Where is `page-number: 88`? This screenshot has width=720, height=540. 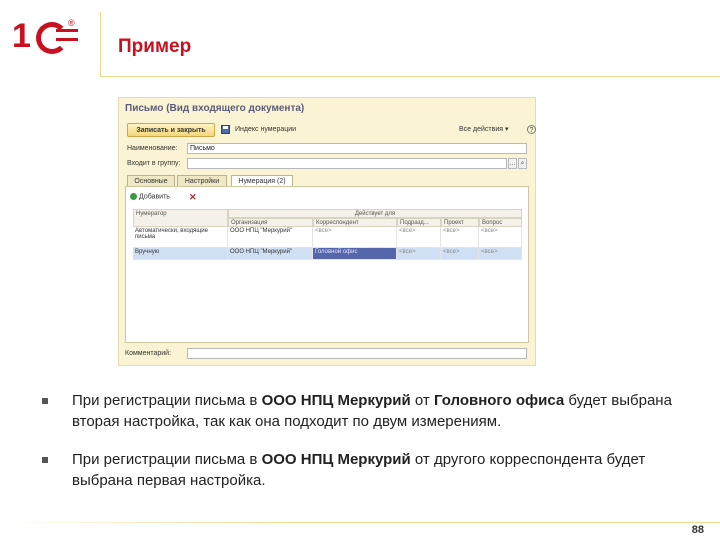
page-number: 88 is located at coordinates (697, 530).